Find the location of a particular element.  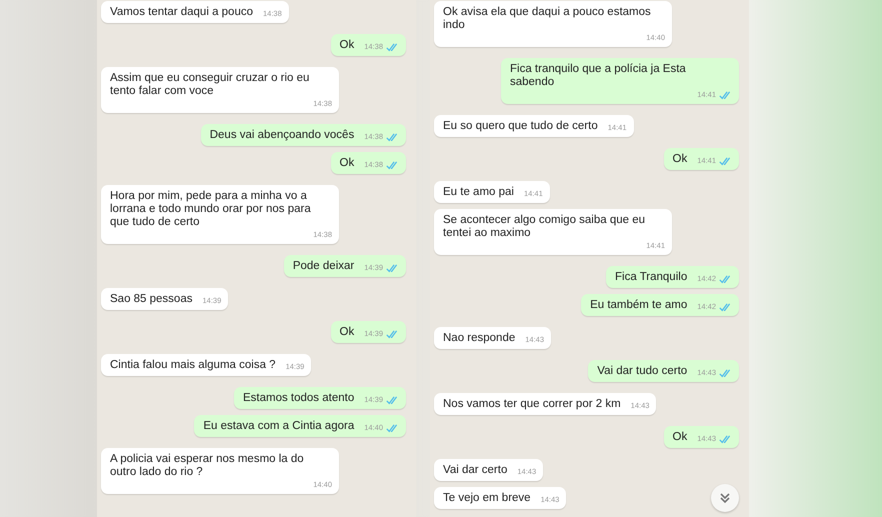

message-text: A policia vai esperar nos mesmo la do outro lado do rio ? is located at coordinates (207, 466).